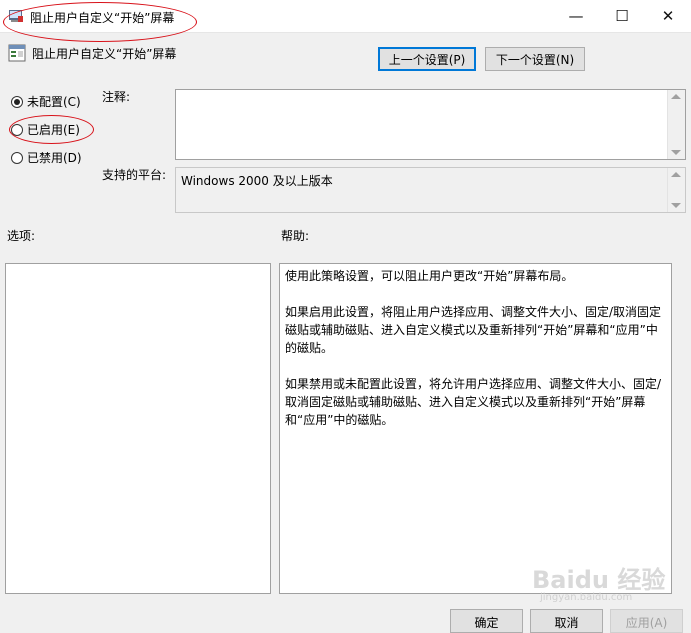 The height and width of the screenshot is (633, 691). Describe the element at coordinates (102, 18) in the screenshot. I see `window-title: 阻止用户自定义“开始”屏幕` at that location.